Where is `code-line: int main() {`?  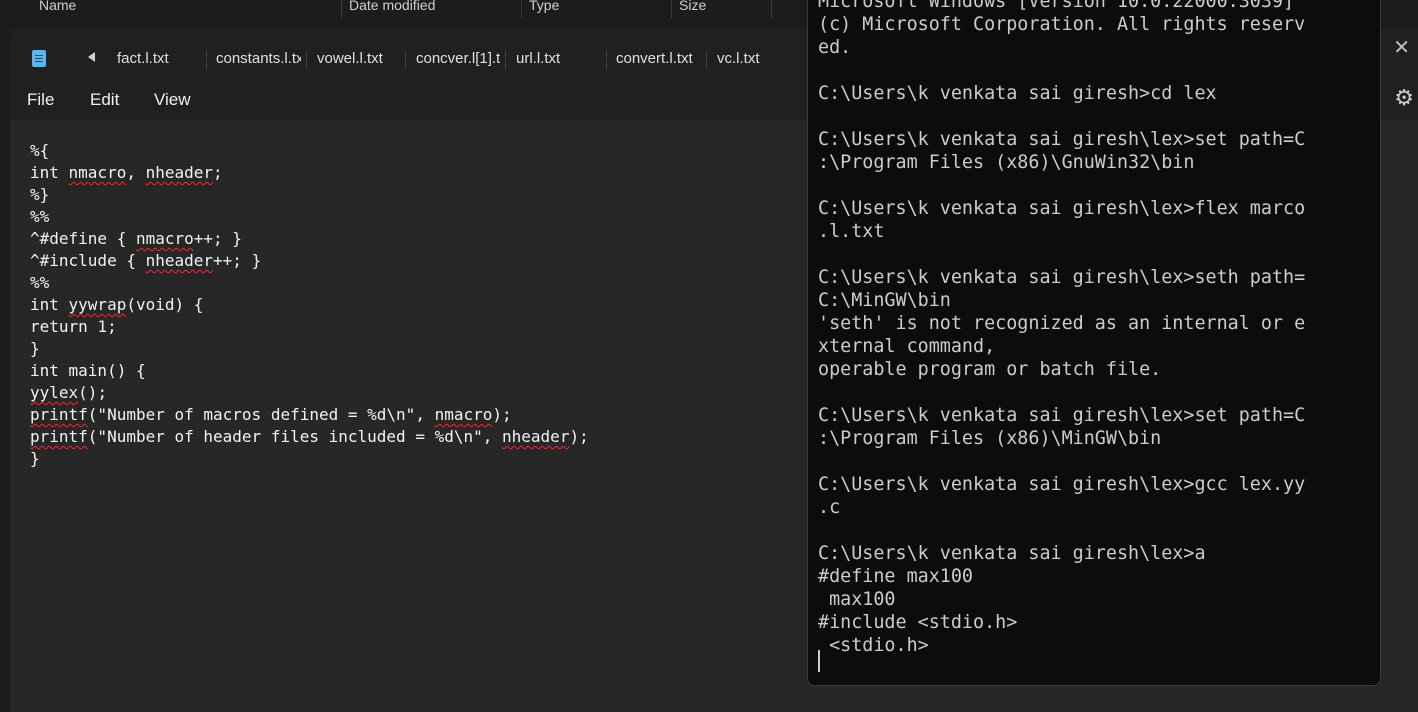
code-line: int main() { is located at coordinates (88, 370).